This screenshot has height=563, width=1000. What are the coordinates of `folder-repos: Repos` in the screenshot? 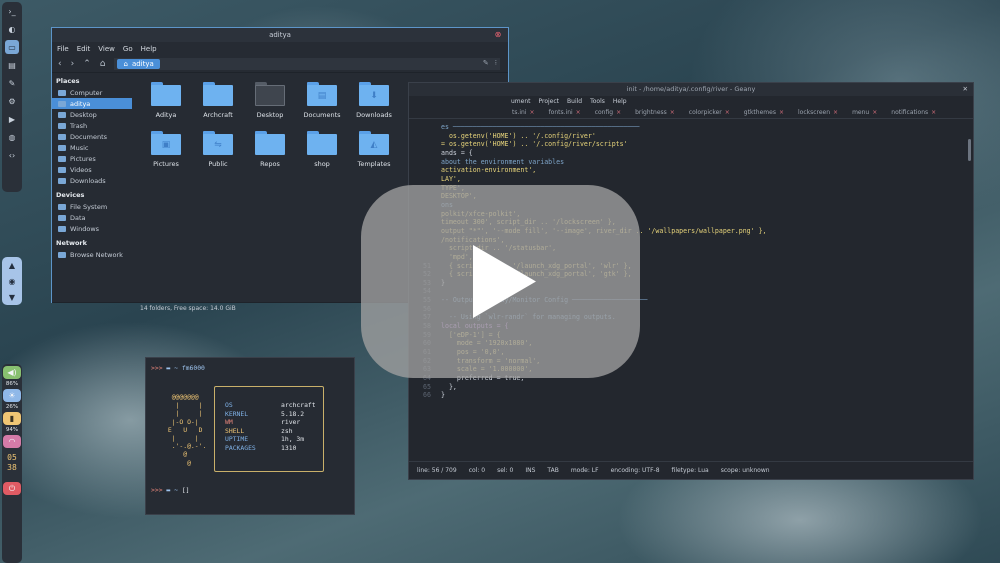 It's located at (270, 152).